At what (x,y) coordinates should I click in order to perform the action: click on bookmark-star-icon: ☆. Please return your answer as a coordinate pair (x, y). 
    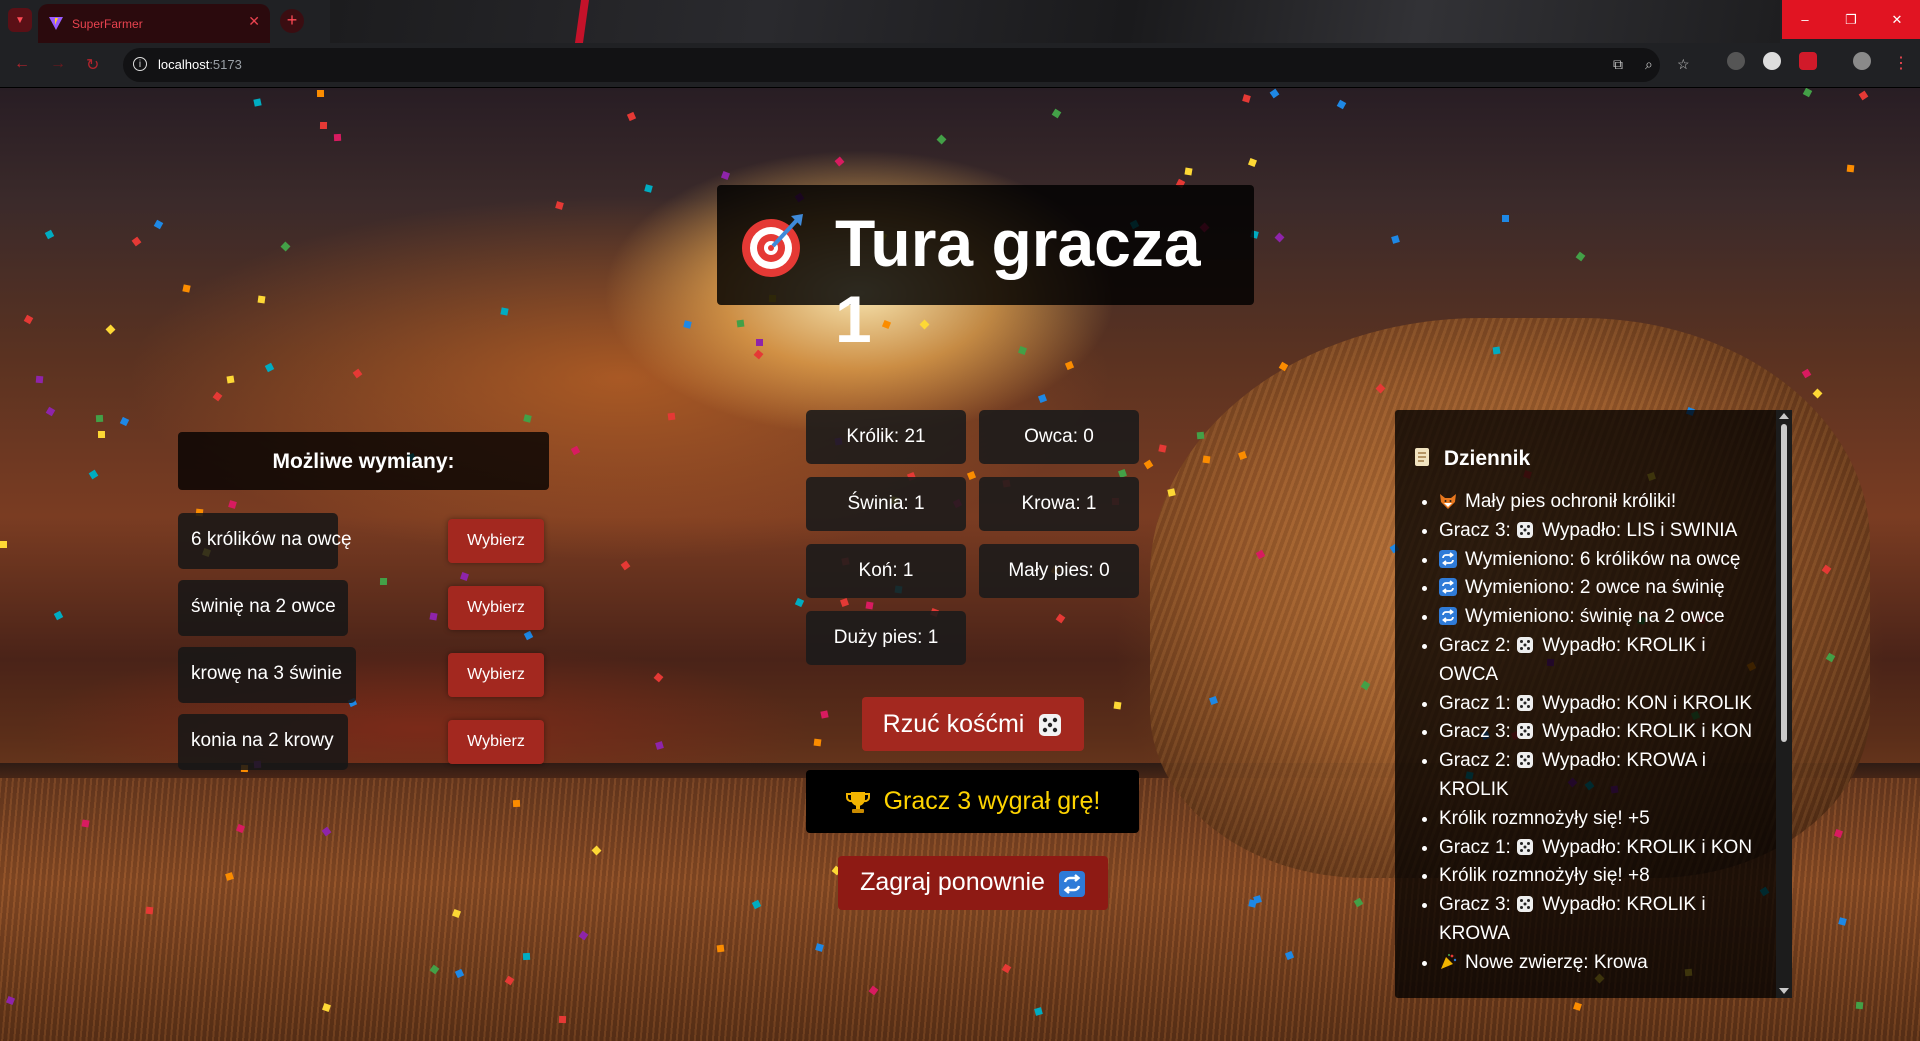
    Looking at the image, I should click on (1683, 64).